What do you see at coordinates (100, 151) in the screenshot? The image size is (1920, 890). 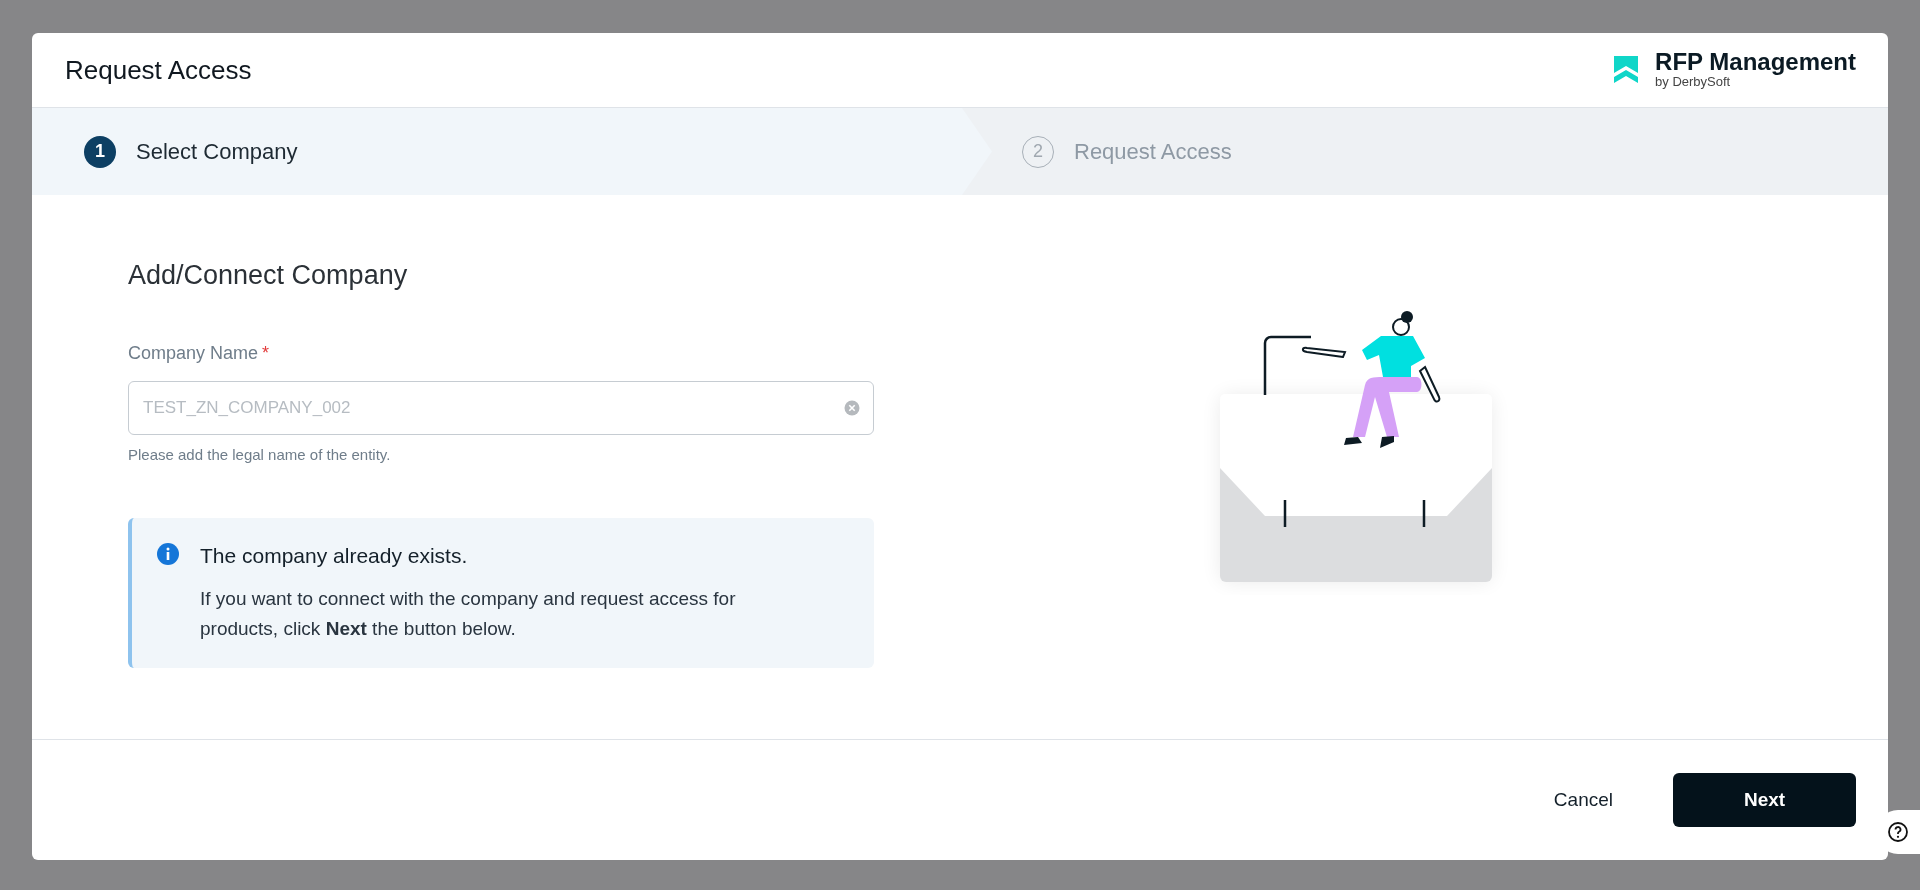 I see `step-number: 1` at bounding box center [100, 151].